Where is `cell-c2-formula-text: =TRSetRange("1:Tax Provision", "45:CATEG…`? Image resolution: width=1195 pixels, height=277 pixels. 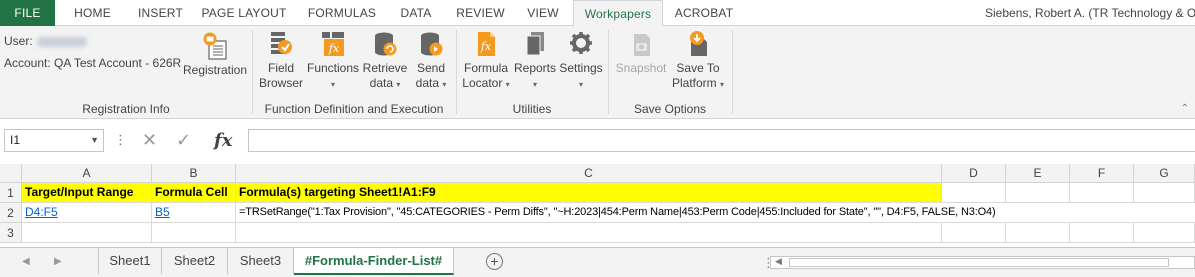 cell-c2-formula-text: =TRSetRange("1:Tax Provision", "45:CATEG… is located at coordinates (715, 213).